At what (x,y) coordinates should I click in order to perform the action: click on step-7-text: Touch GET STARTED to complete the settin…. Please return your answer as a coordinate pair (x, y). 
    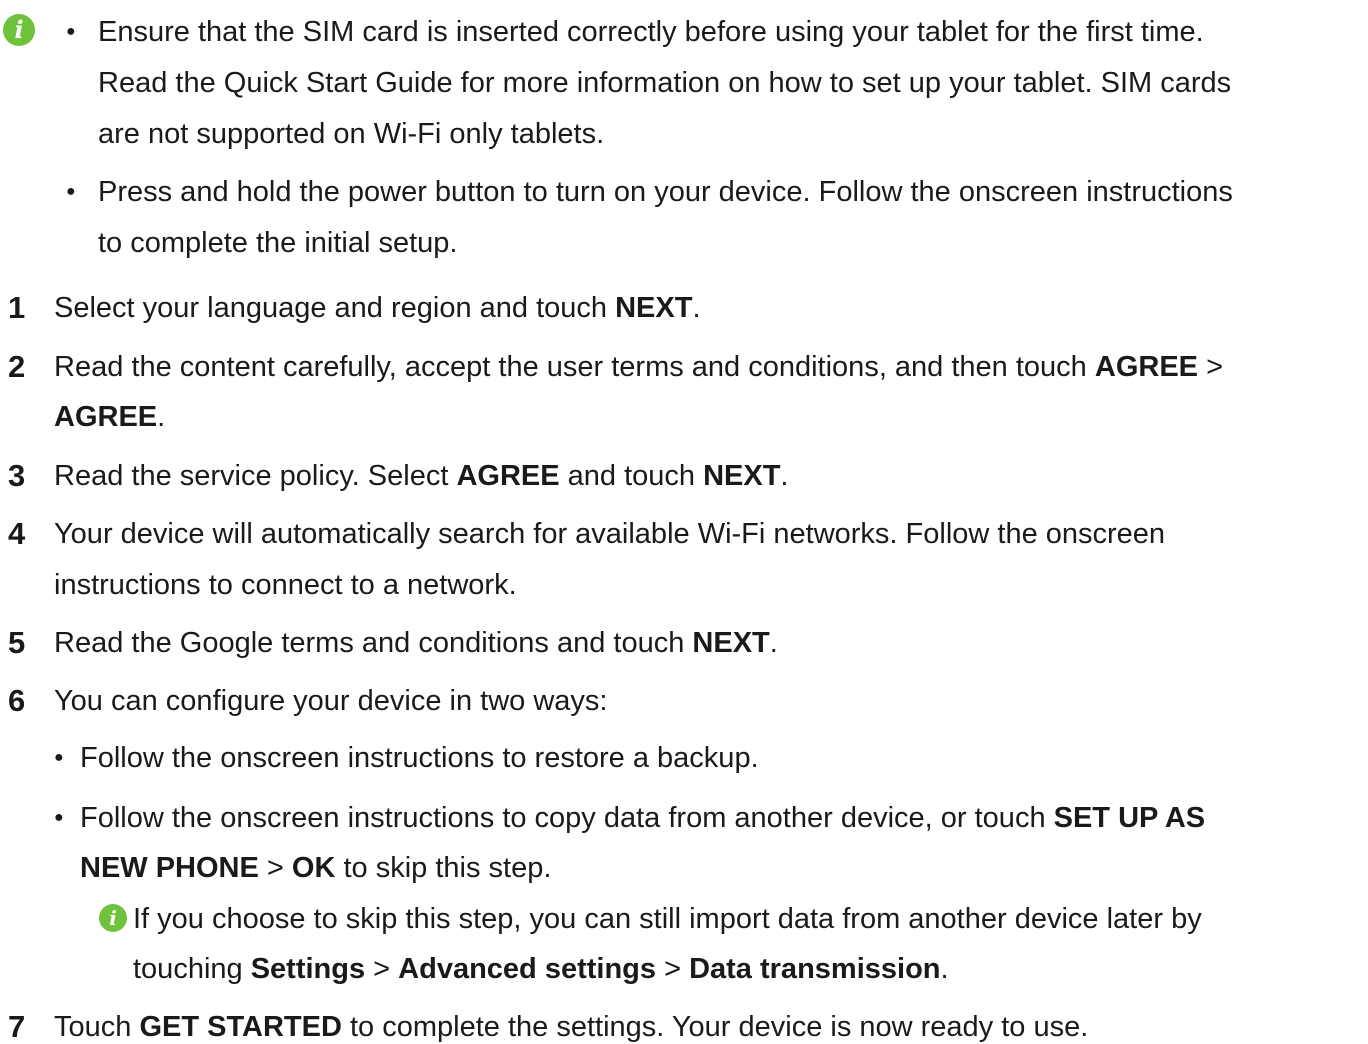
    Looking at the image, I should click on (571, 1027).